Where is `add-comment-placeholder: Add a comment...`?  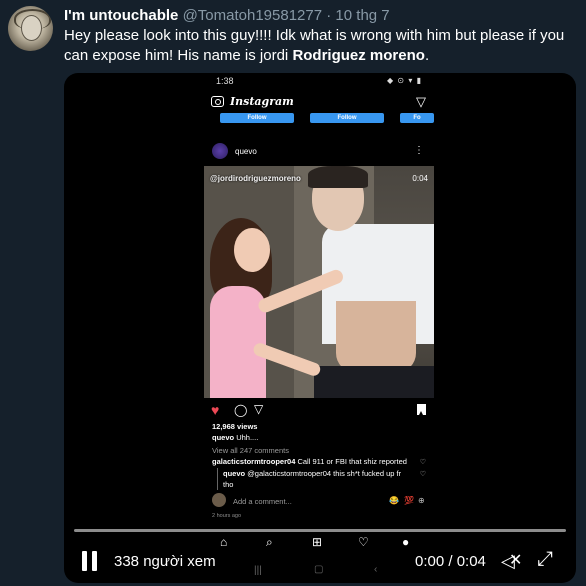
add-comment-placeholder: Add a comment... is located at coordinates (262, 501).